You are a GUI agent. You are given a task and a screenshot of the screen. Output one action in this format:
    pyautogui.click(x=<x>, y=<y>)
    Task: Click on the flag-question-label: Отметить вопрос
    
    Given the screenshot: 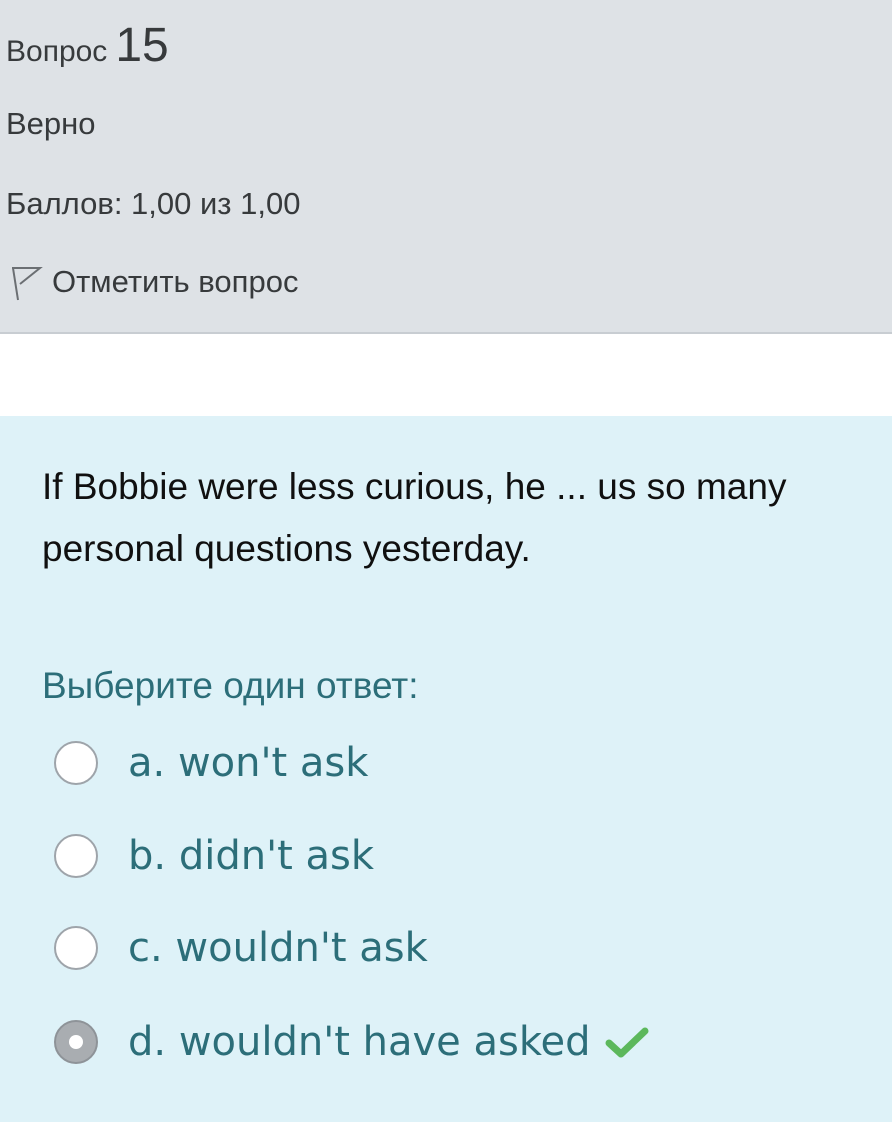 What is the action you would take?
    pyautogui.click(x=175, y=281)
    